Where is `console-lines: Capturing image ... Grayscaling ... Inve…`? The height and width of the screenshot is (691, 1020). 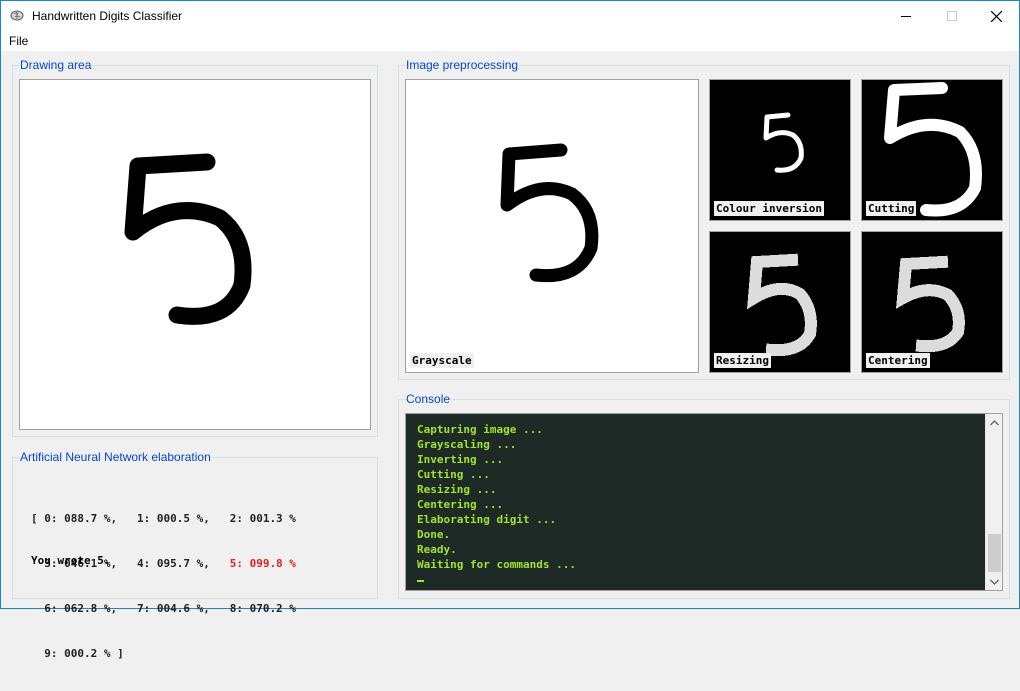
console-lines: Capturing image ... Grayscaling ... Inve… is located at coordinates (496, 497).